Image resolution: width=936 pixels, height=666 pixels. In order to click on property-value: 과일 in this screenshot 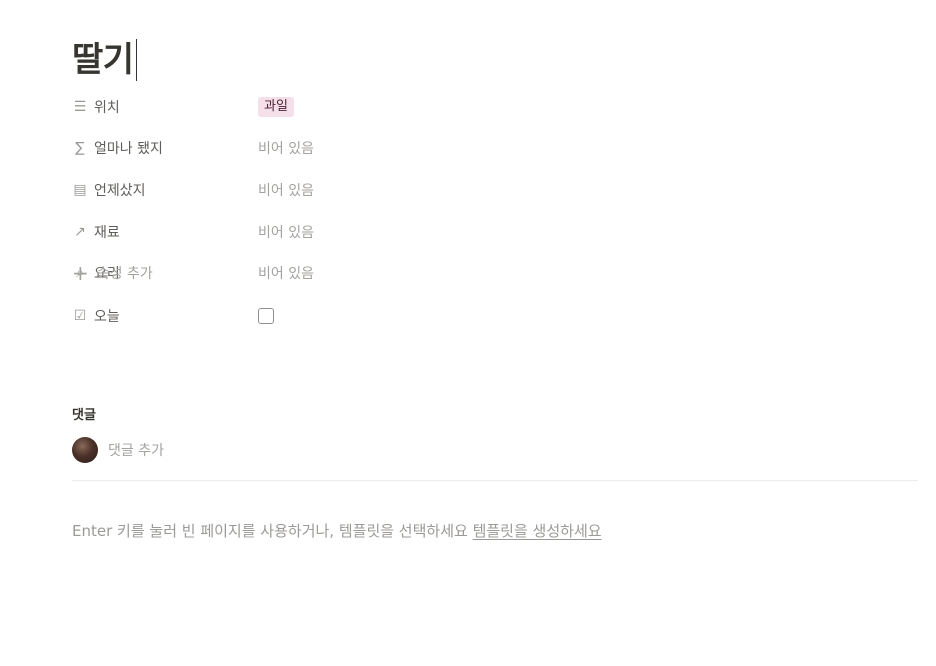, I will do `click(276, 107)`.